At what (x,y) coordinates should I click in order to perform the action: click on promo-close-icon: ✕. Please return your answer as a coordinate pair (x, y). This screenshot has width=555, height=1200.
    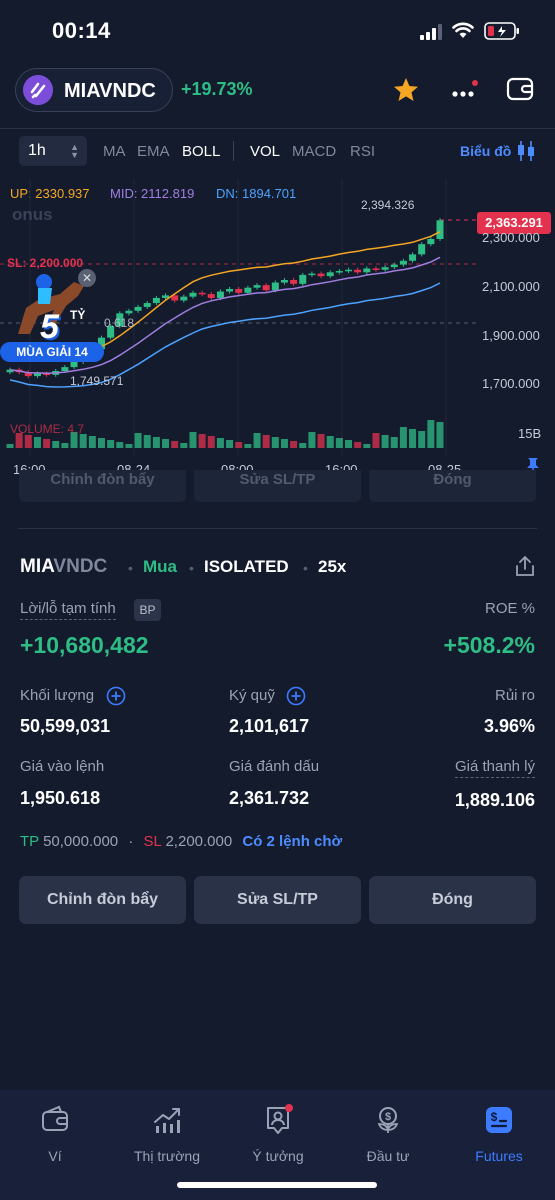
    Looking at the image, I should click on (87, 278).